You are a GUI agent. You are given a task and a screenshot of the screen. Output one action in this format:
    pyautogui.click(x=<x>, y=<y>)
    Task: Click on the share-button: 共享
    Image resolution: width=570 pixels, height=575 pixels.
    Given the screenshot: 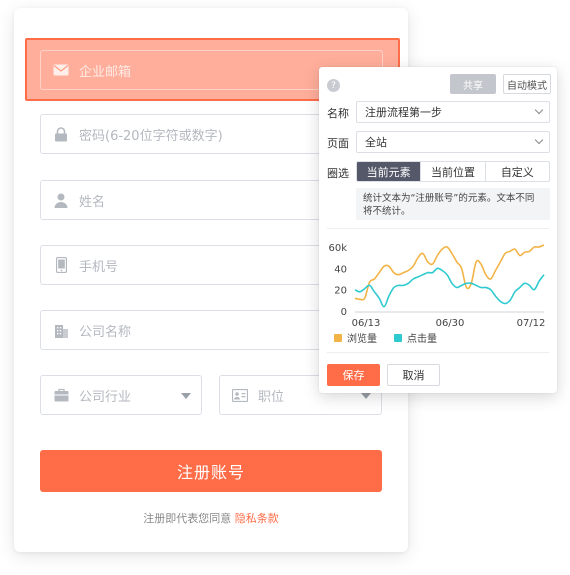 What is the action you would take?
    pyautogui.click(x=473, y=84)
    